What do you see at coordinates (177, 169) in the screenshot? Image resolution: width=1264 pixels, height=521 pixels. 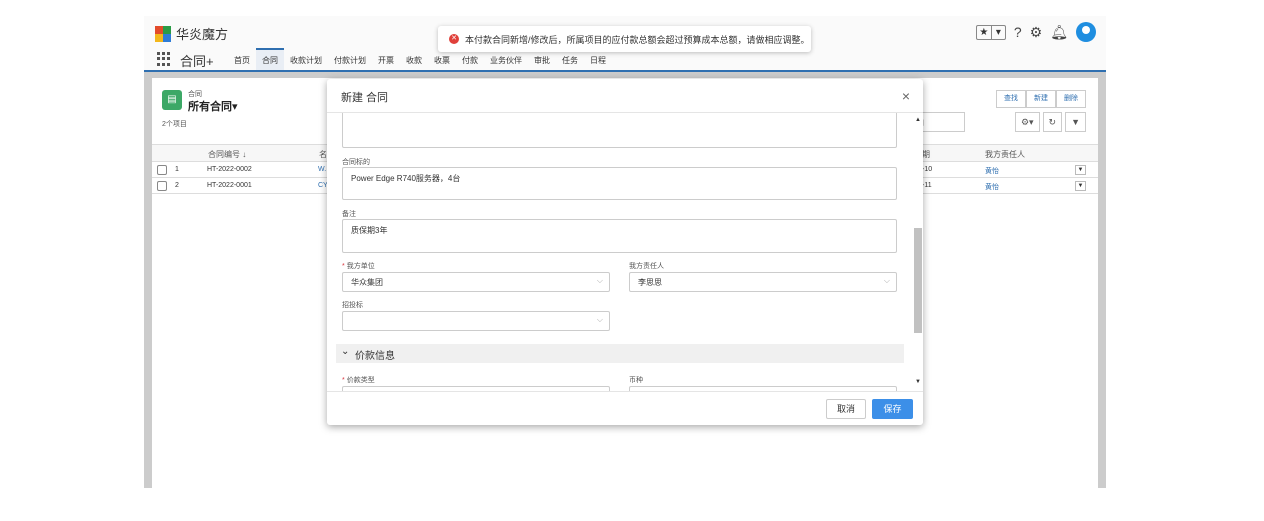 I see `row-number: 1` at bounding box center [177, 169].